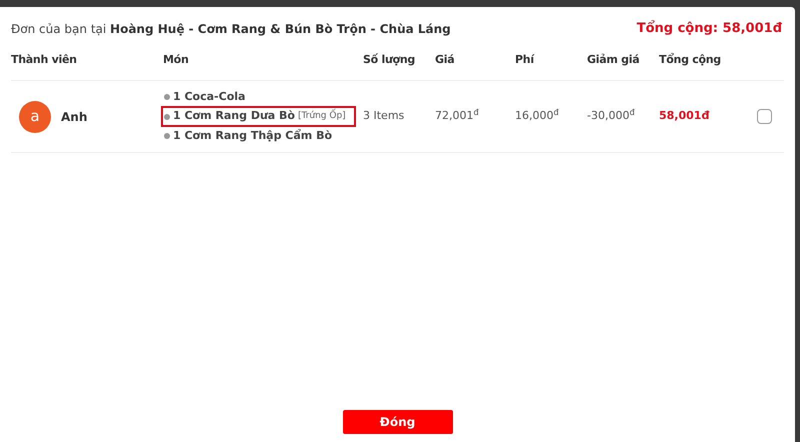  Describe the element at coordinates (709, 28) in the screenshot. I see `grand-total: Tổng cộng: 58,001đ` at that location.